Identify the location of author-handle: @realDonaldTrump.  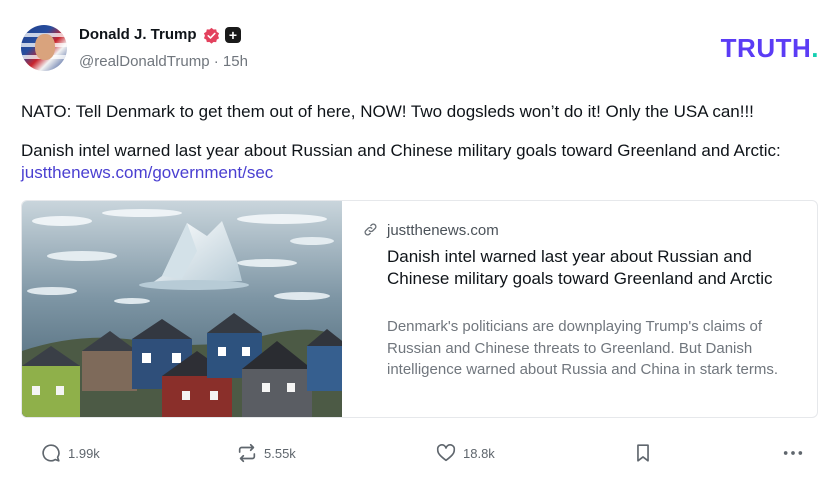
(144, 61).